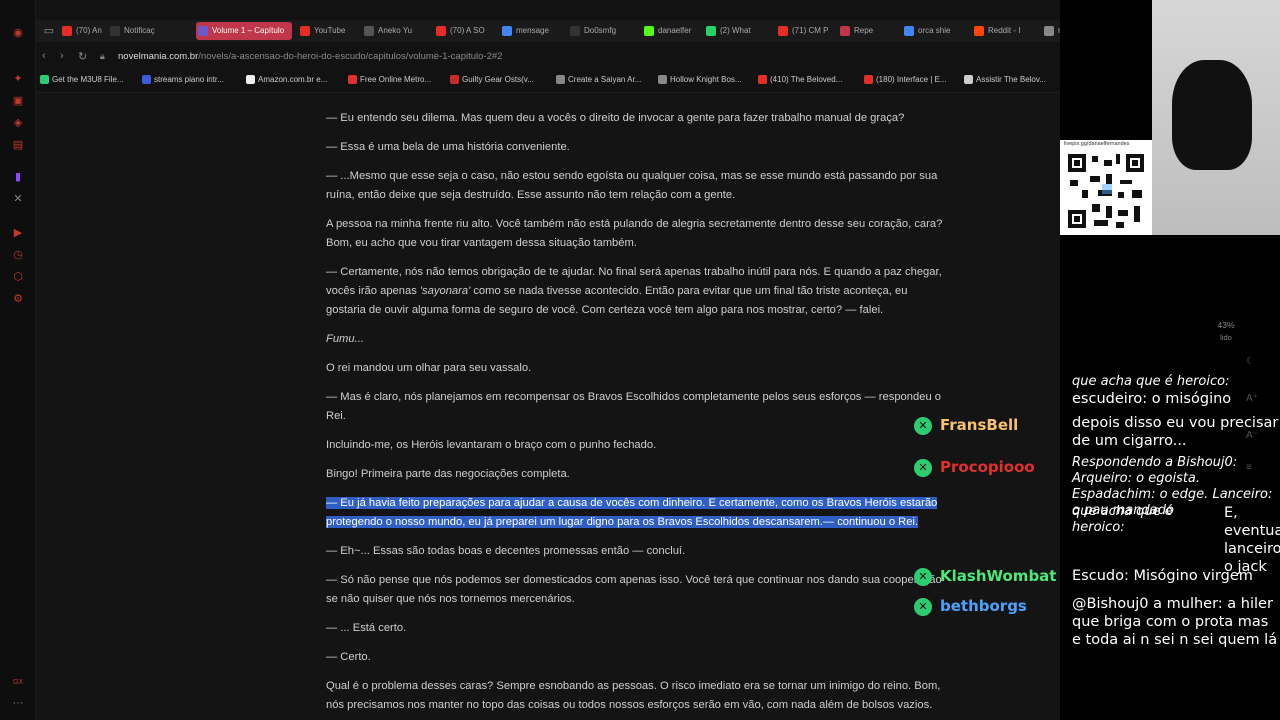 The width and height of the screenshot is (1280, 720). Describe the element at coordinates (1226, 325) in the screenshot. I see `progress-percent: 43%` at that location.